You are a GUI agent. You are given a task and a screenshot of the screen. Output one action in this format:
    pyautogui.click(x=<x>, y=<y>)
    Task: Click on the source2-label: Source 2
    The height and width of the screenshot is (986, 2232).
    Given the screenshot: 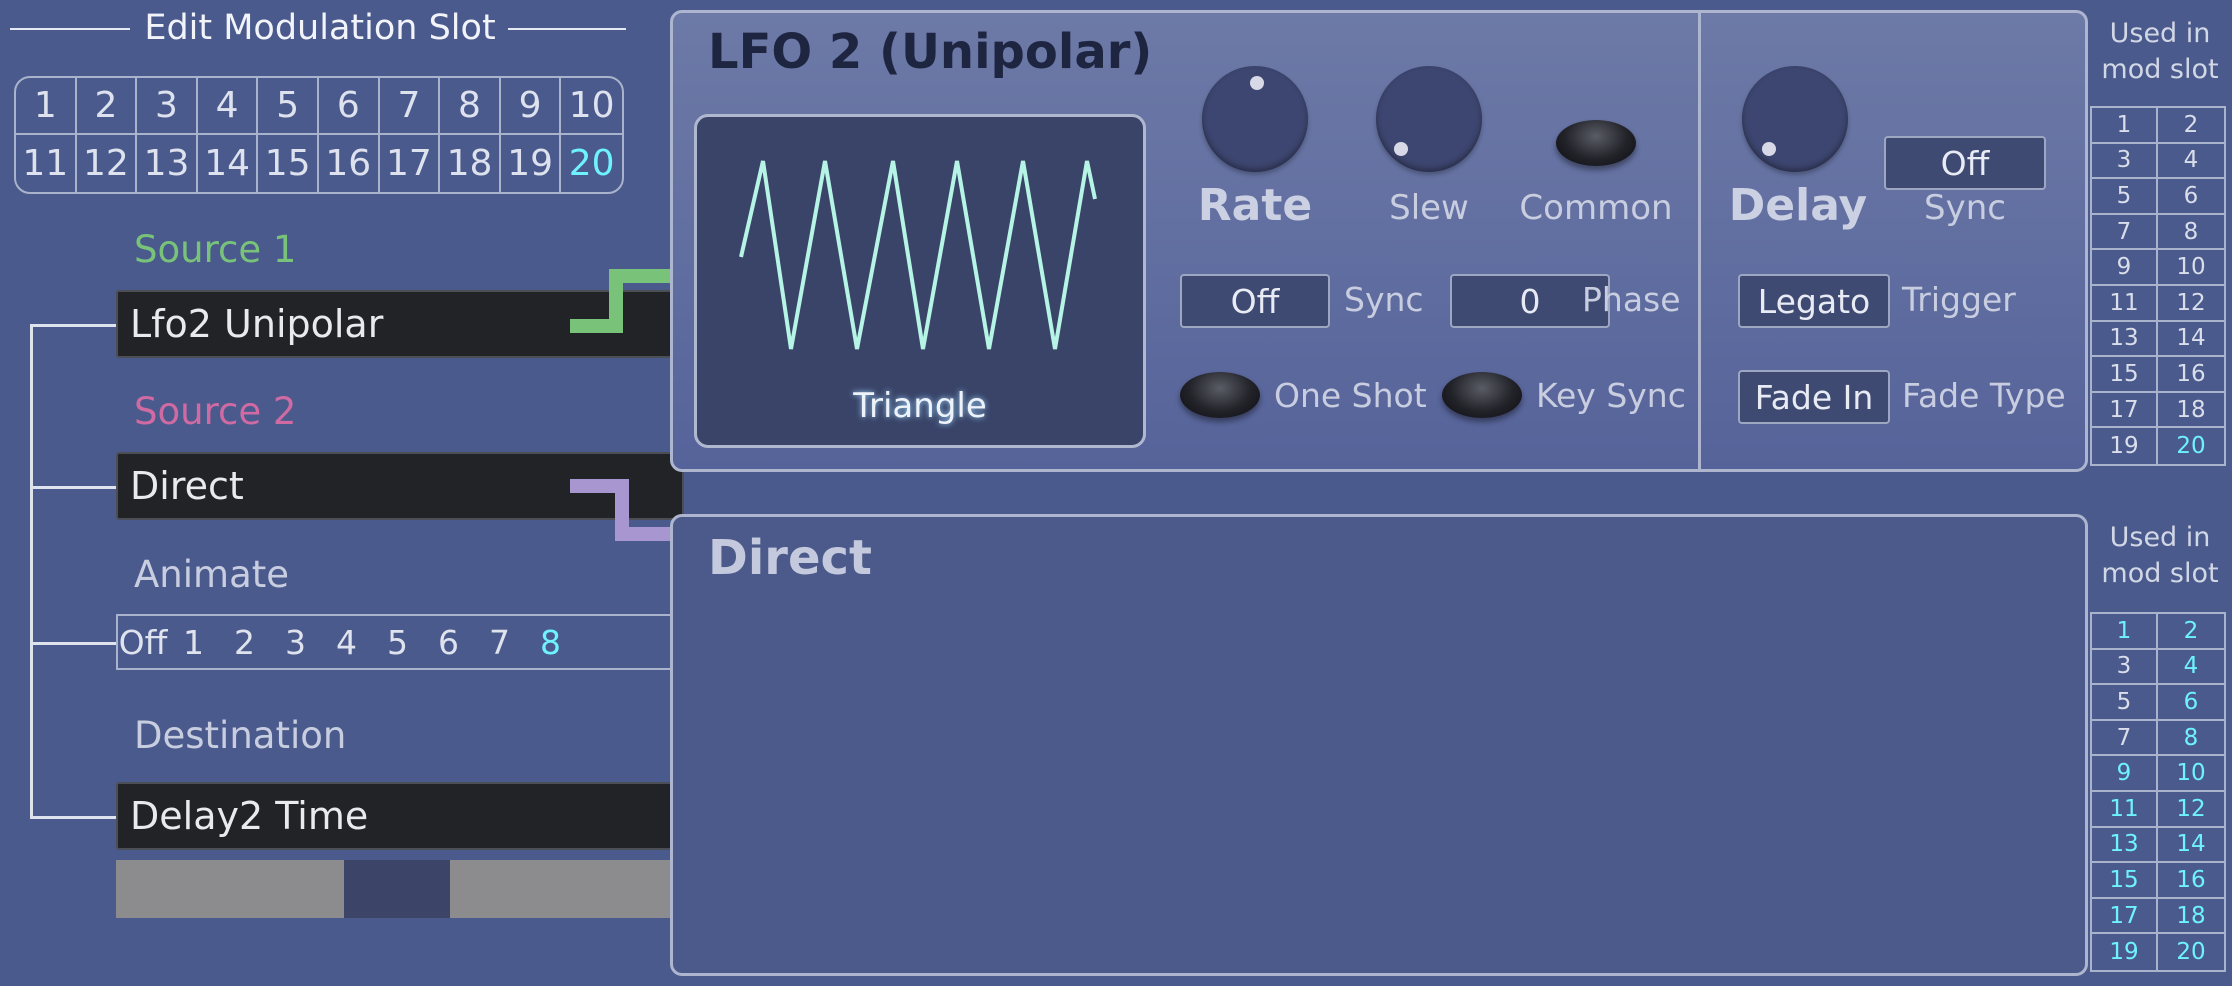 What is the action you would take?
    pyautogui.click(x=215, y=411)
    